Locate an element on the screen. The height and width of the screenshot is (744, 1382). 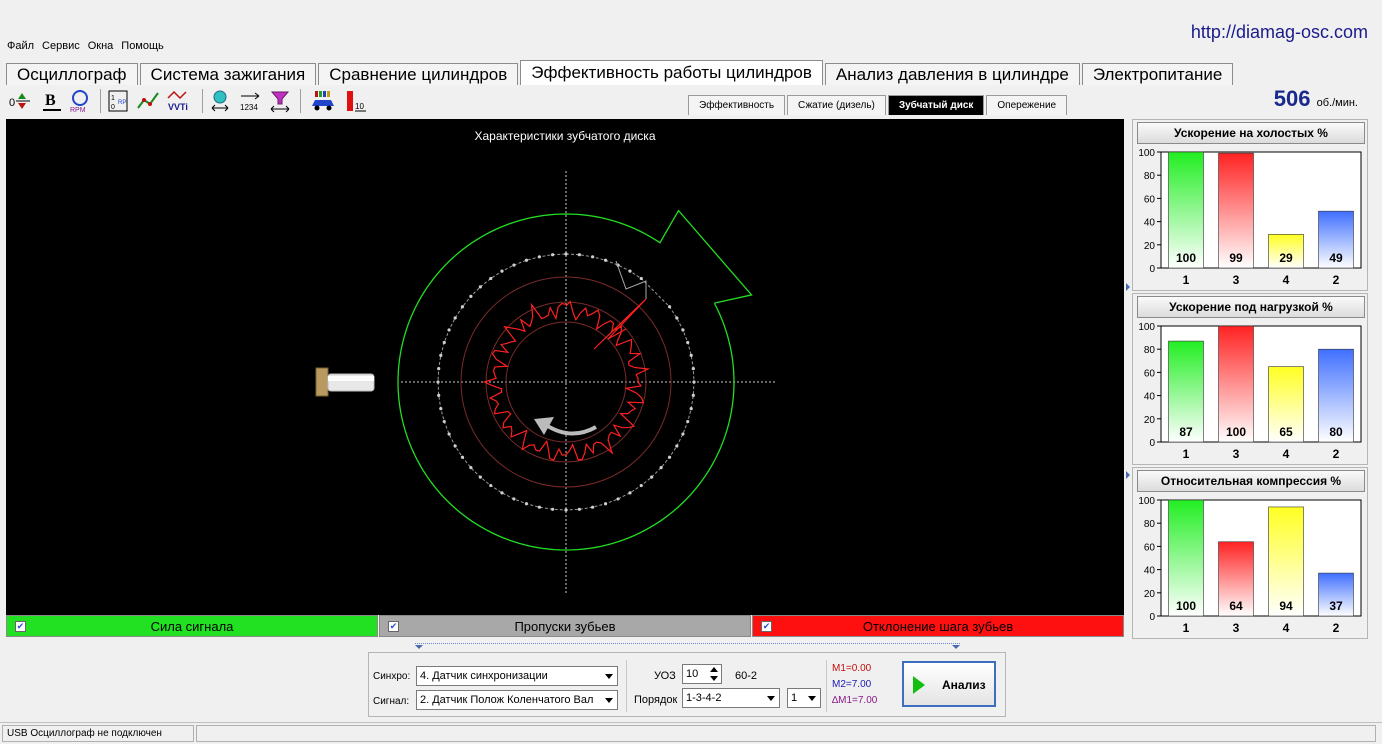
legend-missing-teeth: ✔ Пропуски зубьев is located at coordinates (565, 626).